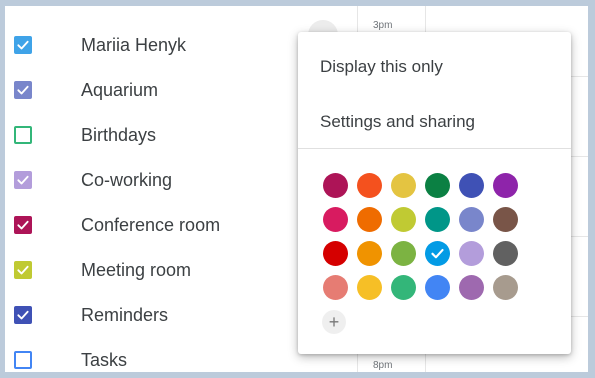 The width and height of the screenshot is (595, 378). I want to click on calendar-item: Aquarium, so click(155, 90).